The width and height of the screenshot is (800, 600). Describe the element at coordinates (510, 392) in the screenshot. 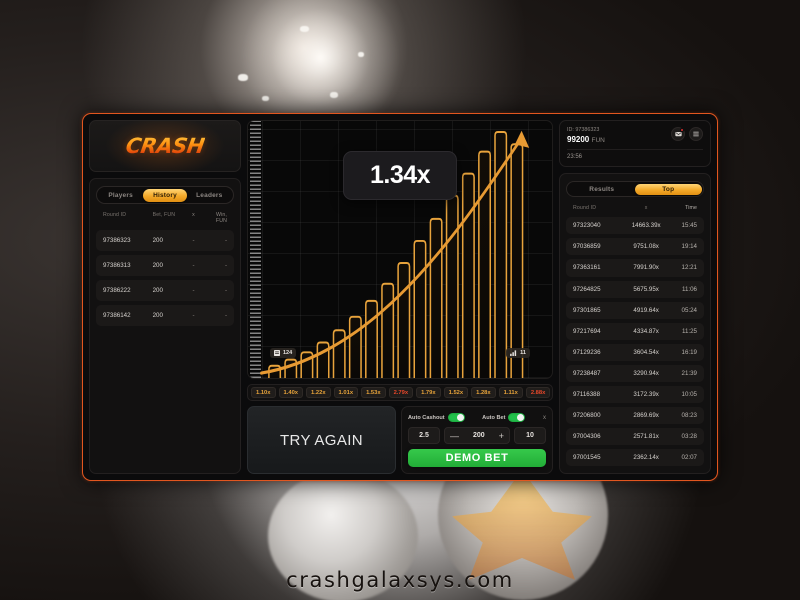

I see `history-chip: 1.11x` at that location.